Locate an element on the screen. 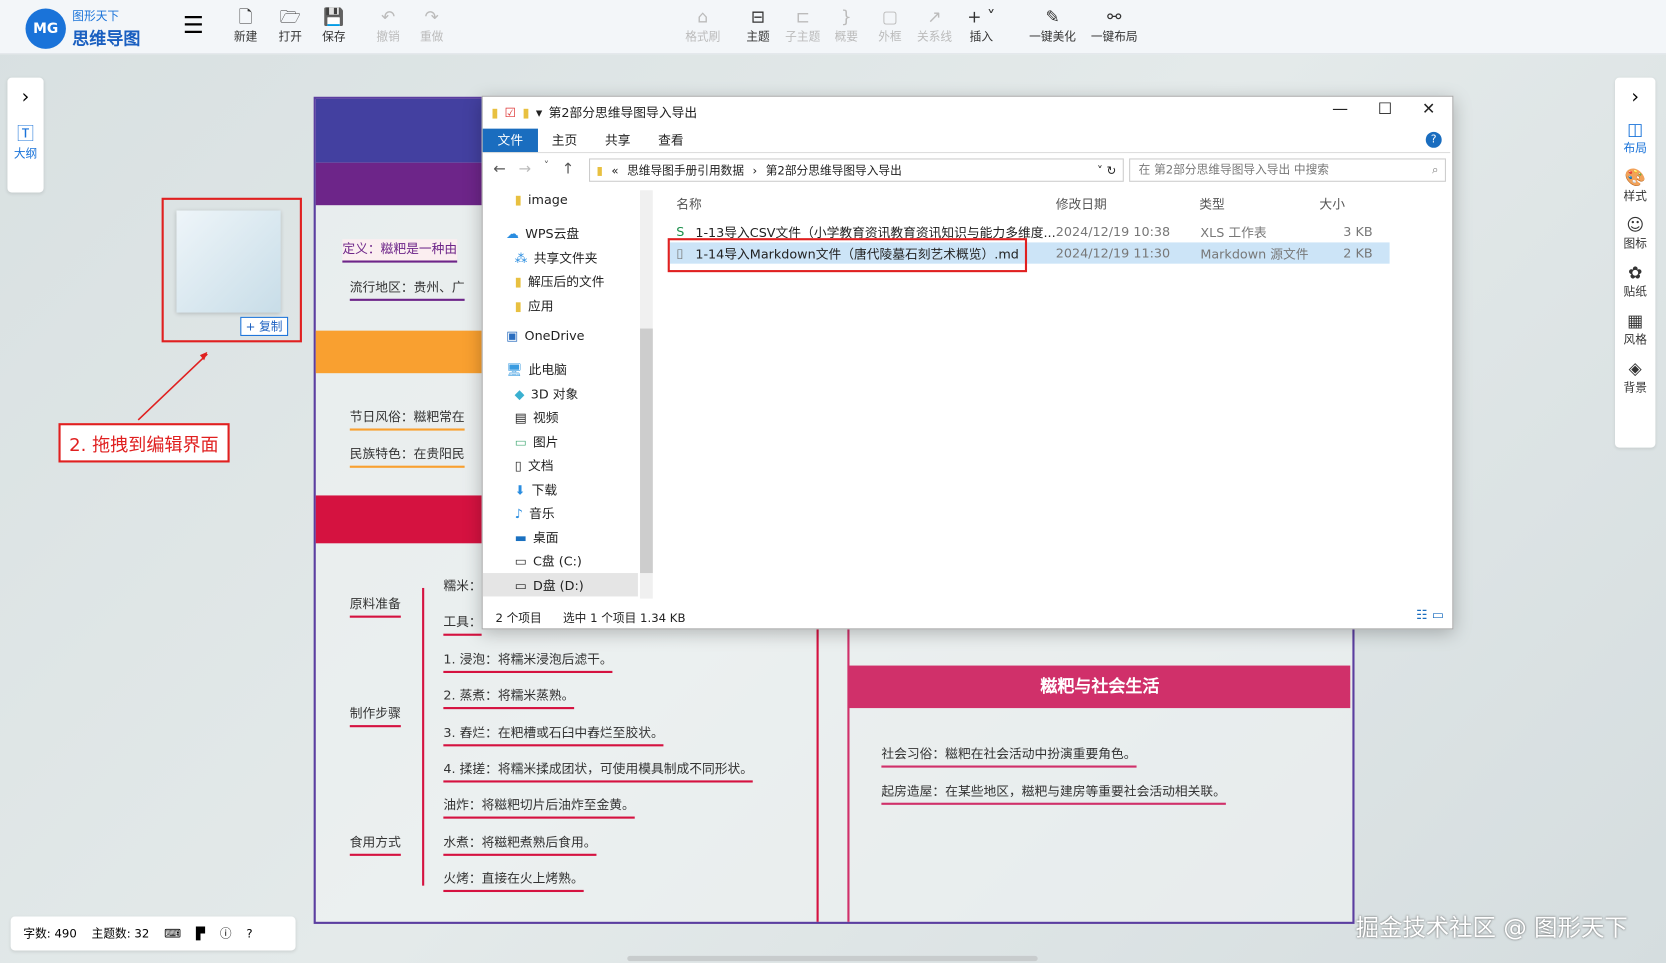 This screenshot has height=963, width=1666. nav-label: 解压后的文件 is located at coordinates (566, 282).